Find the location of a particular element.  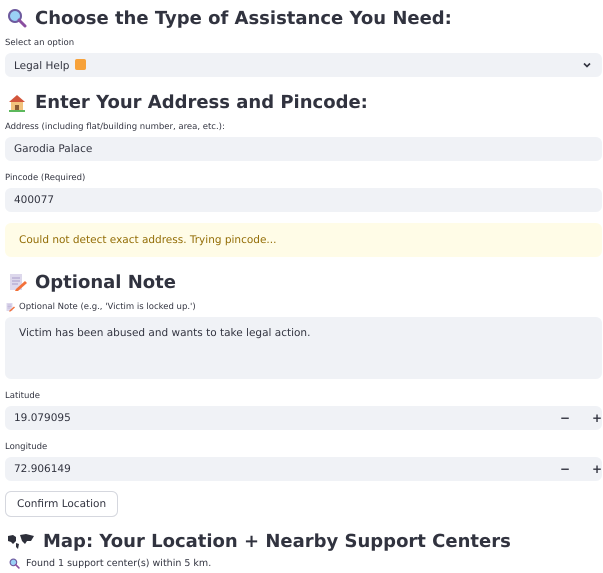

number-input: 72.906149 − + is located at coordinates (303, 469).